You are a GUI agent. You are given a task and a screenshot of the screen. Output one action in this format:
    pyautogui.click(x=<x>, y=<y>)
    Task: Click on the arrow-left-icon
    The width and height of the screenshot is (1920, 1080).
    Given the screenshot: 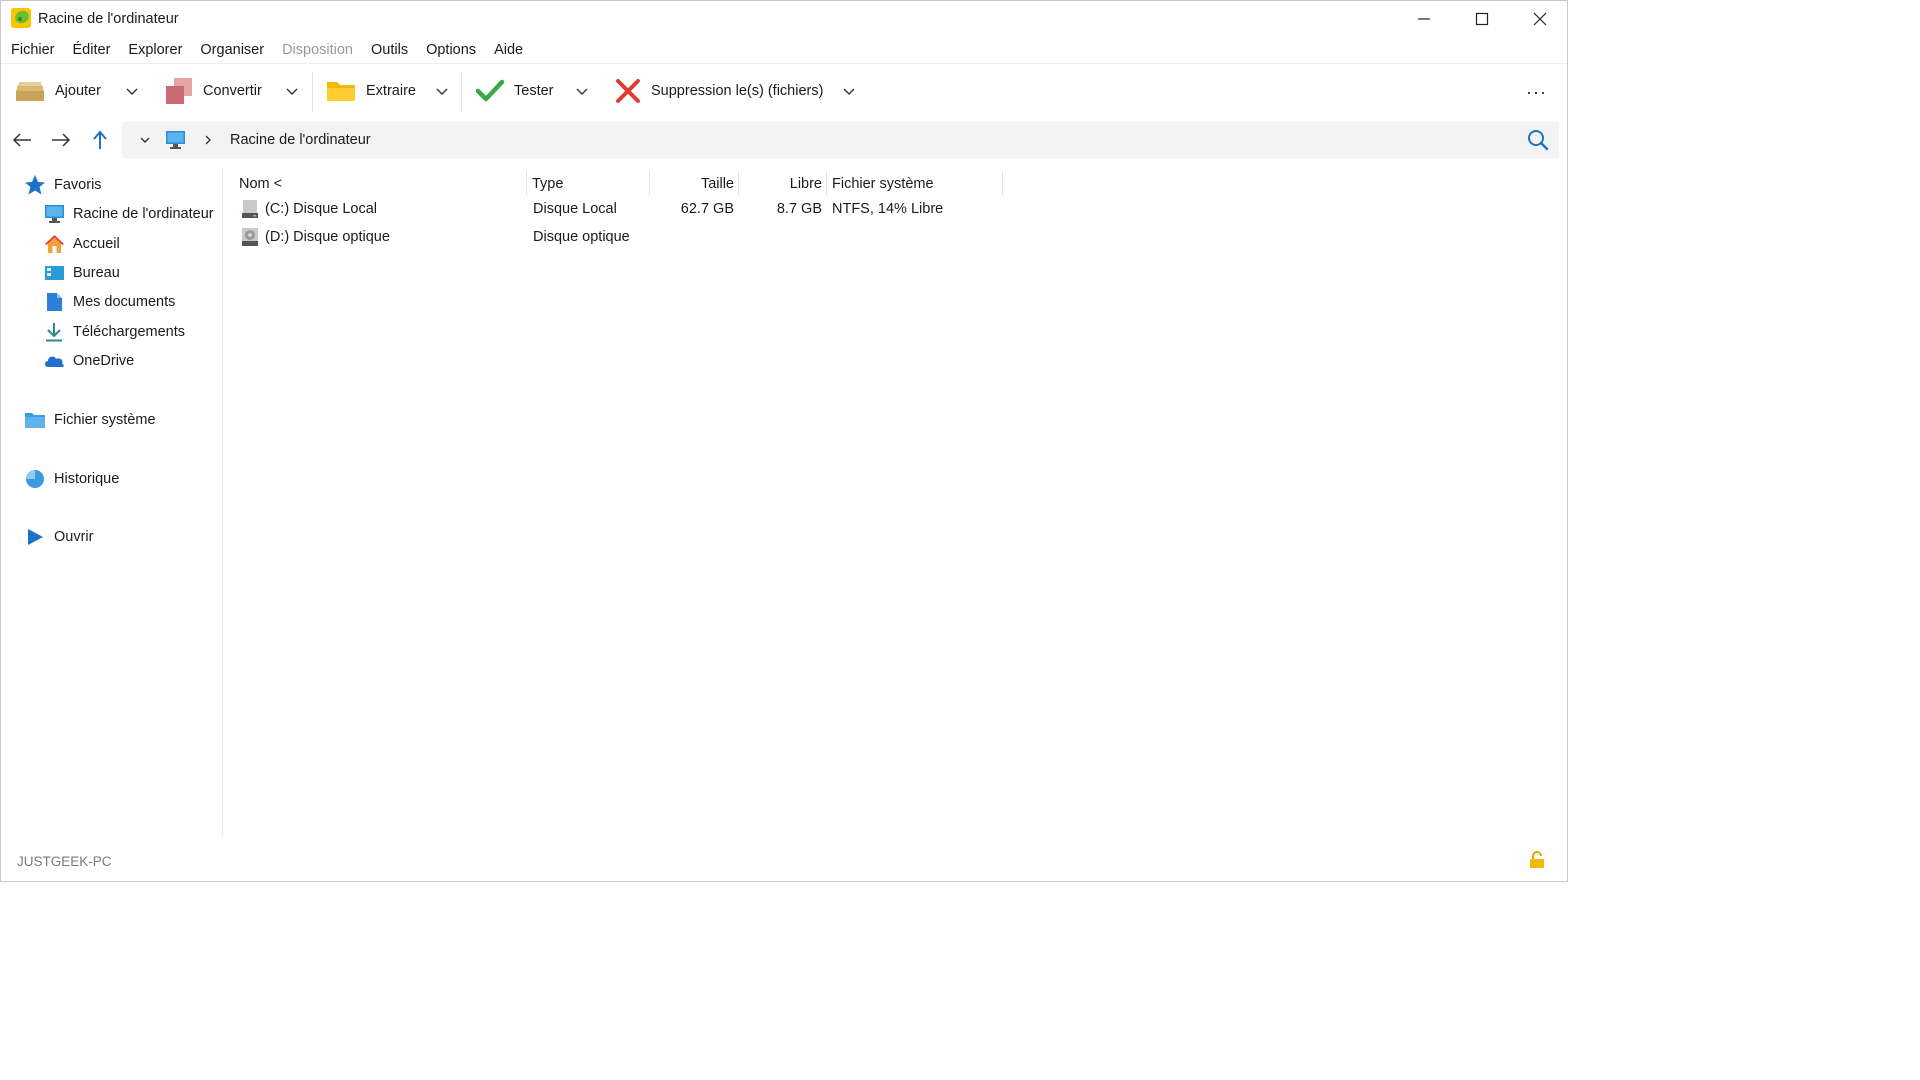 What is the action you would take?
    pyautogui.click(x=21, y=140)
    